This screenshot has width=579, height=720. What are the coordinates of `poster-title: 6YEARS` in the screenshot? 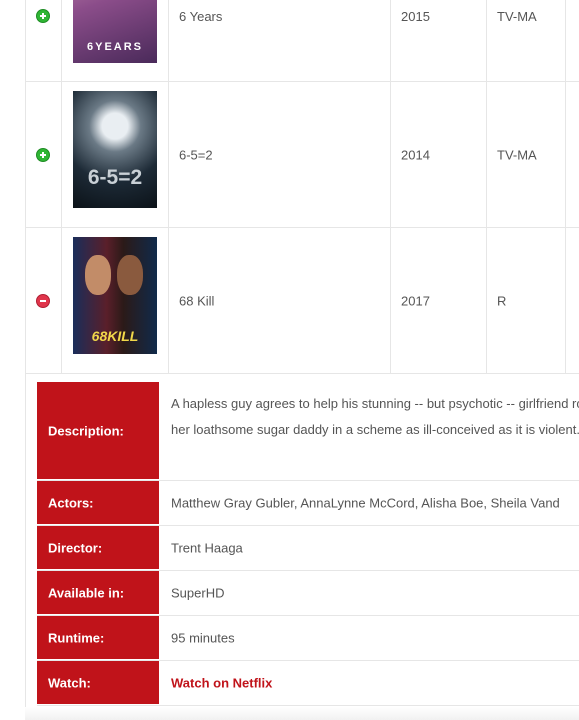 It's located at (115, 47).